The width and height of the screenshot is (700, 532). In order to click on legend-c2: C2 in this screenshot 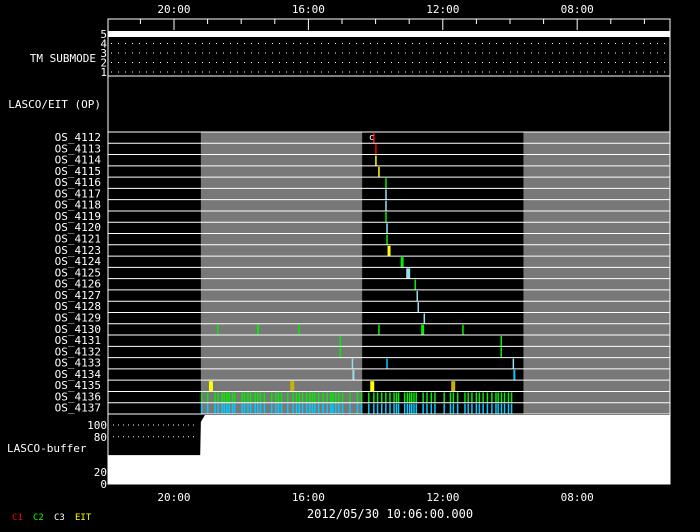, I will do `click(38, 518)`.